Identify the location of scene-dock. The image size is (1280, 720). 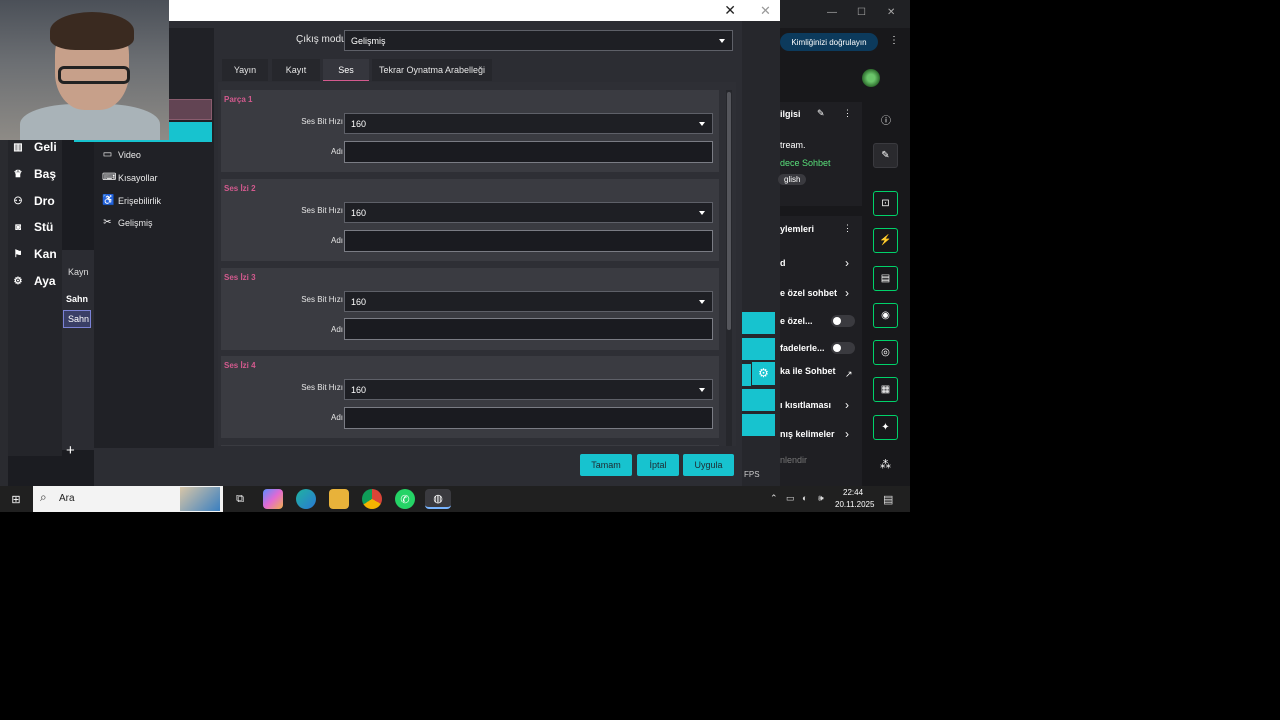
(78, 350).